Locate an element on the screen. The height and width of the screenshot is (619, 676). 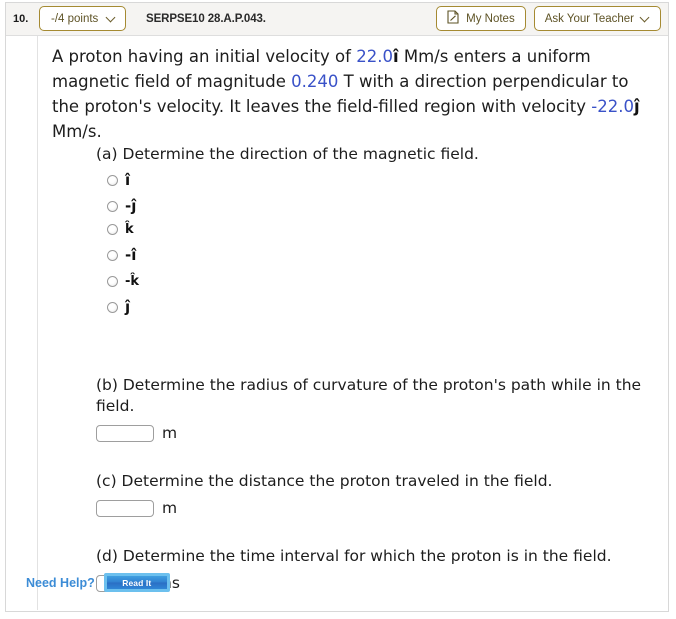
ask-your-teacher-button: Ask Your Teacher is located at coordinates (597, 18).